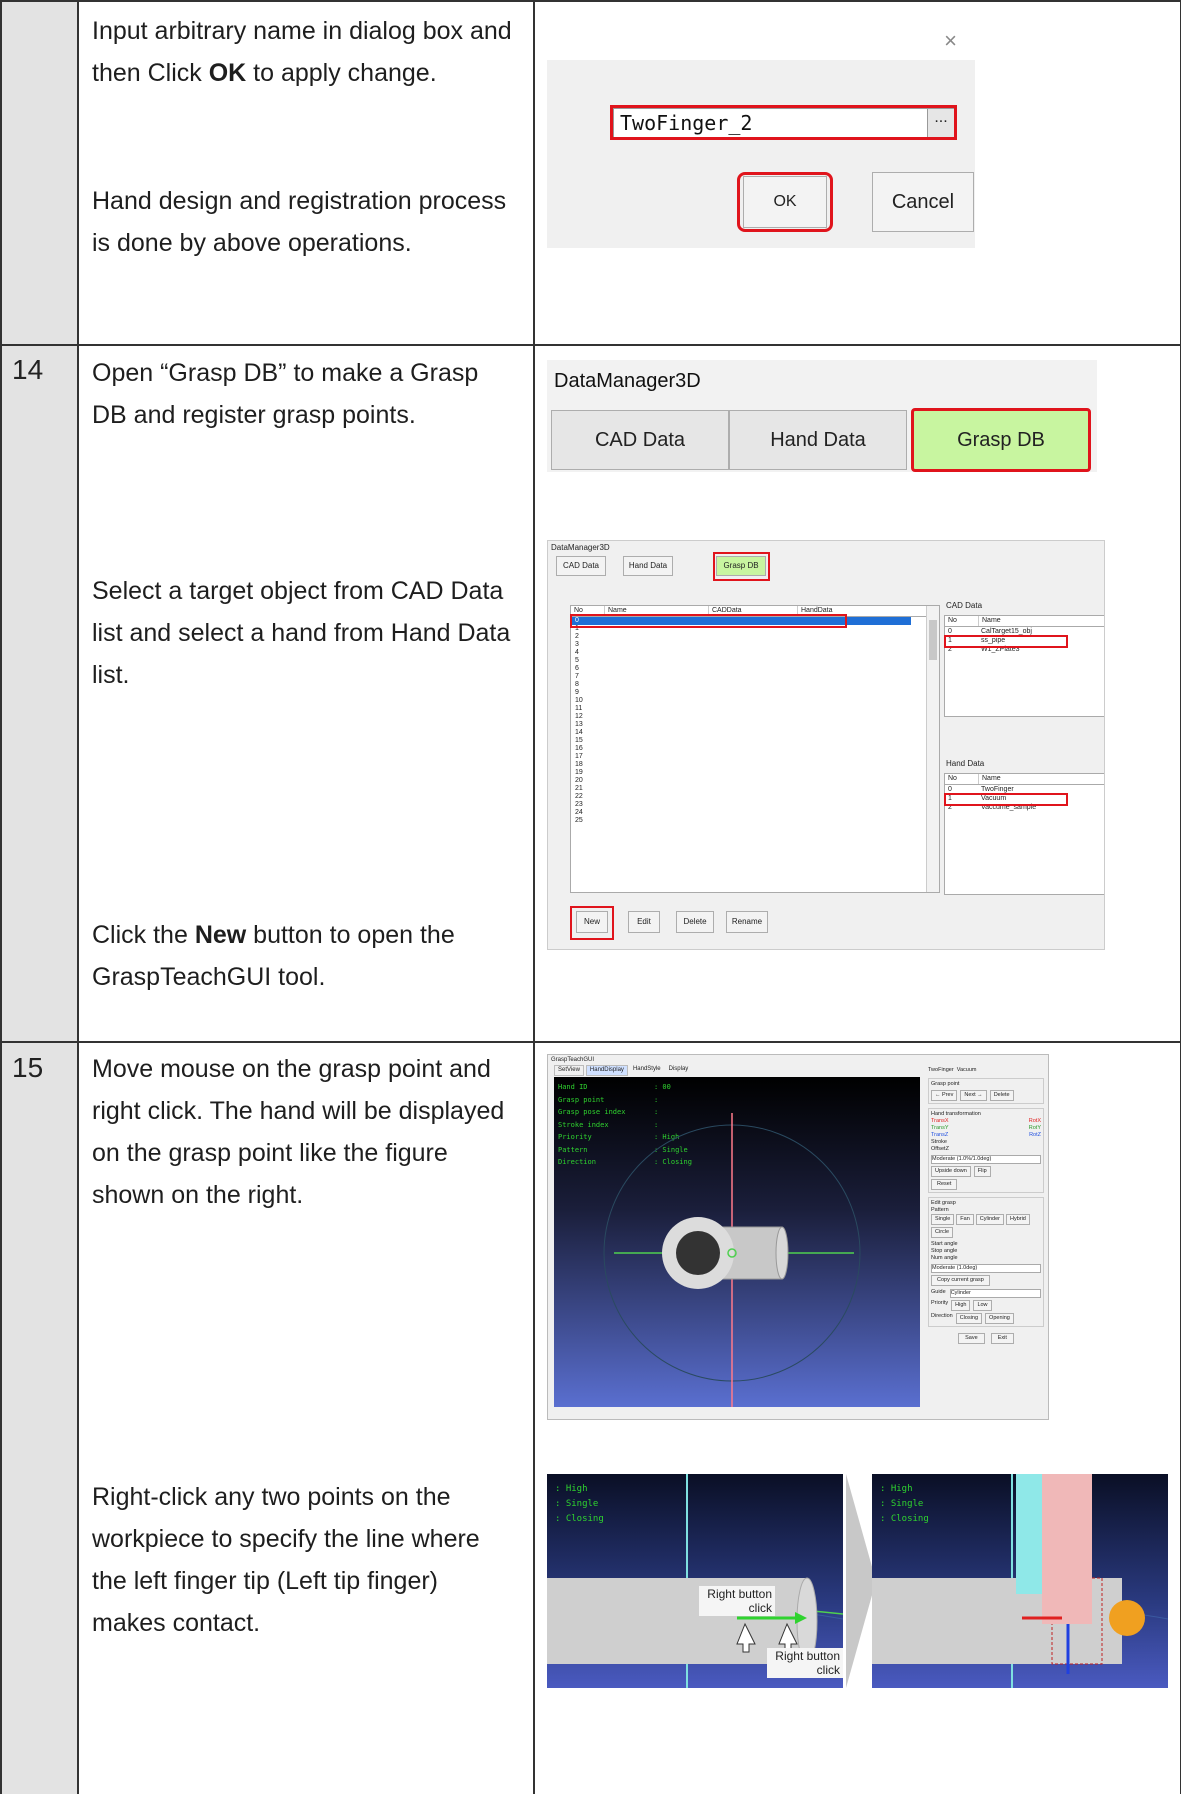 This screenshot has width=1181, height=1794. What do you see at coordinates (1006, 799) in the screenshot?
I see `hand-selection-highlight` at bounding box center [1006, 799].